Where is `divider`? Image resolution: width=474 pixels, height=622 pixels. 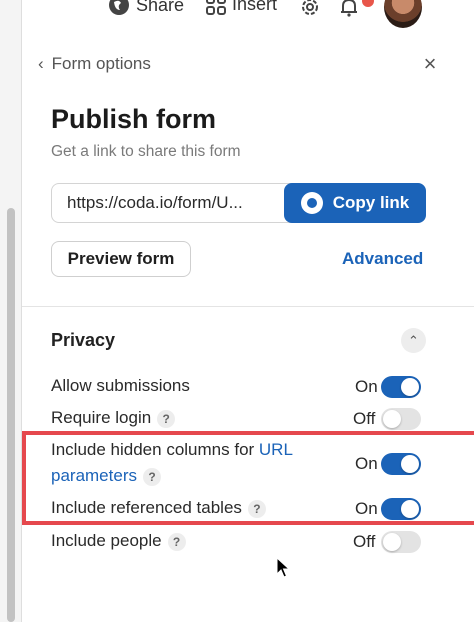
divider is located at coordinates (248, 306).